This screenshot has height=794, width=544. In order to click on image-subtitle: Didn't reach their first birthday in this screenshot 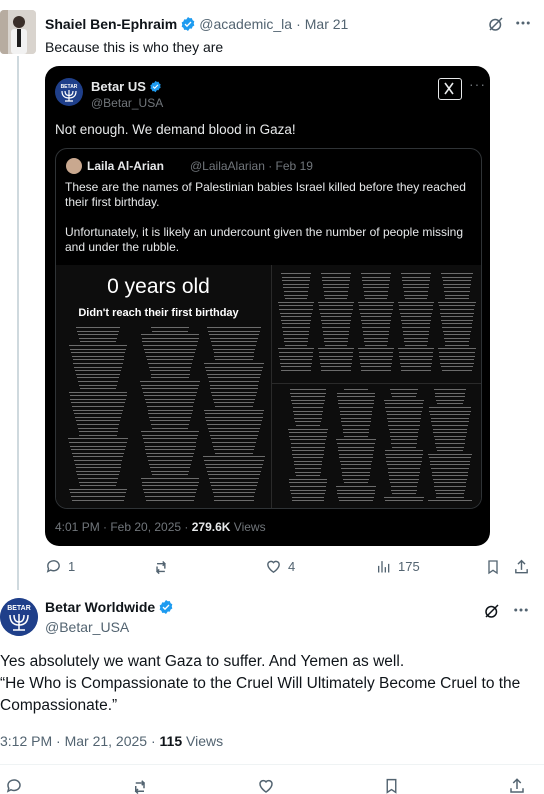, I will do `click(158, 313)`.